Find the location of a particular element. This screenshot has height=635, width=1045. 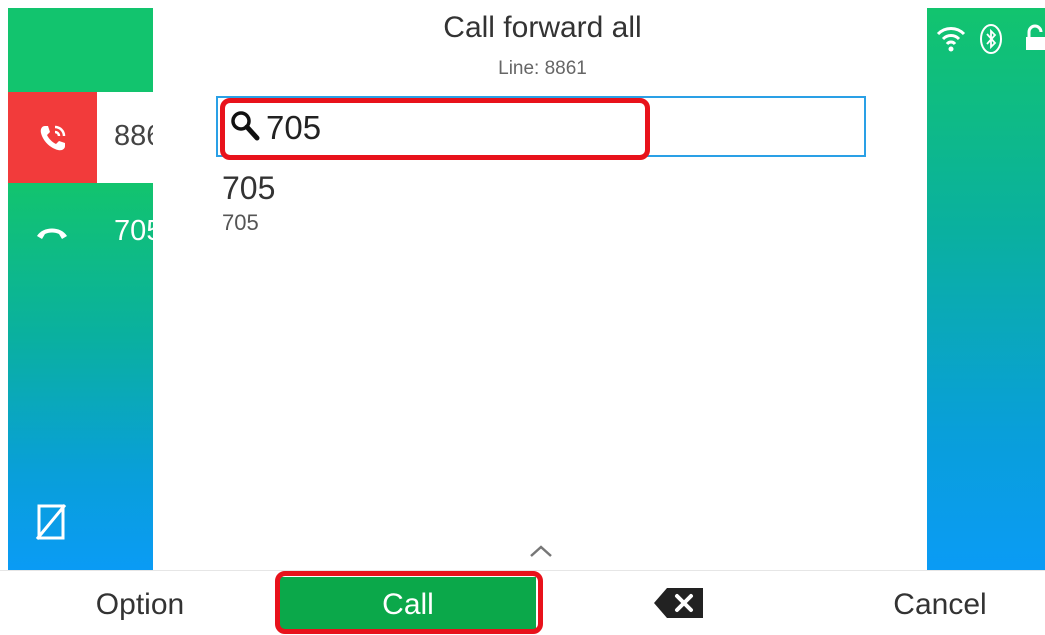

call-softkey: Call is located at coordinates (408, 605).